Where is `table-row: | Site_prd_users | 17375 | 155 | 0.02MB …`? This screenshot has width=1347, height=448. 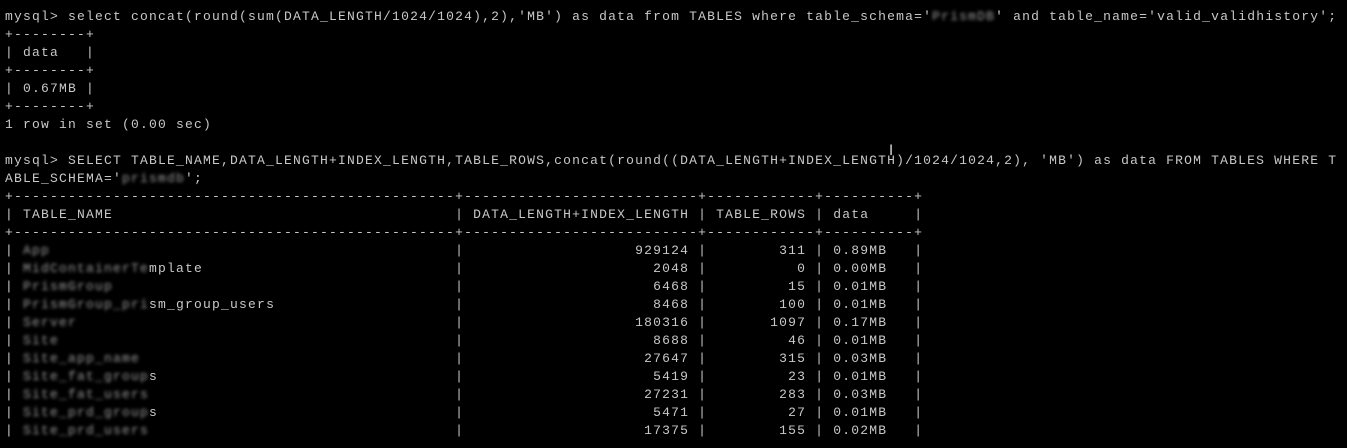
table-row: | Site_prd_users | 17375 | 155 | 0.02MB … is located at coordinates (464, 430).